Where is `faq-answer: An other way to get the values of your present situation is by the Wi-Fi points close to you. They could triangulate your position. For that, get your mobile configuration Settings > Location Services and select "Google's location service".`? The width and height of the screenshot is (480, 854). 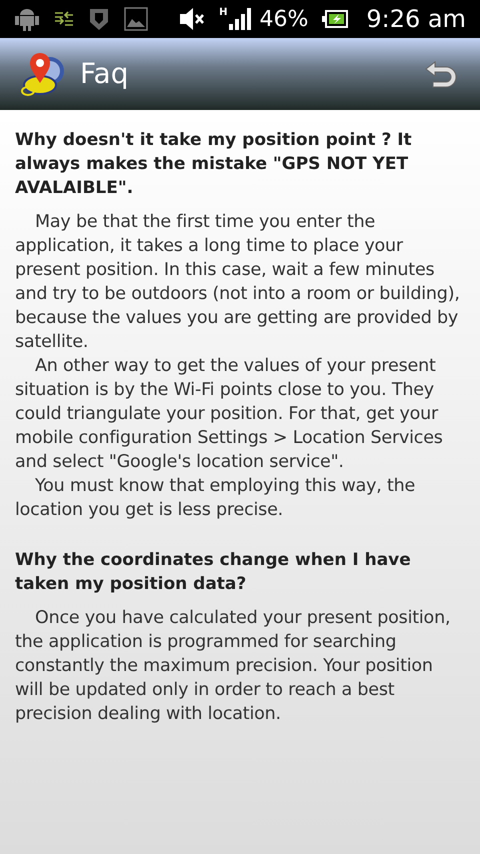
faq-answer: An other way to get the values of your present situation is by the Wi-Fi points close to you. They could triangulate your position. For that, get your mobile configuration Settings > Location Services and select "Google's location service". is located at coordinates (229, 414).